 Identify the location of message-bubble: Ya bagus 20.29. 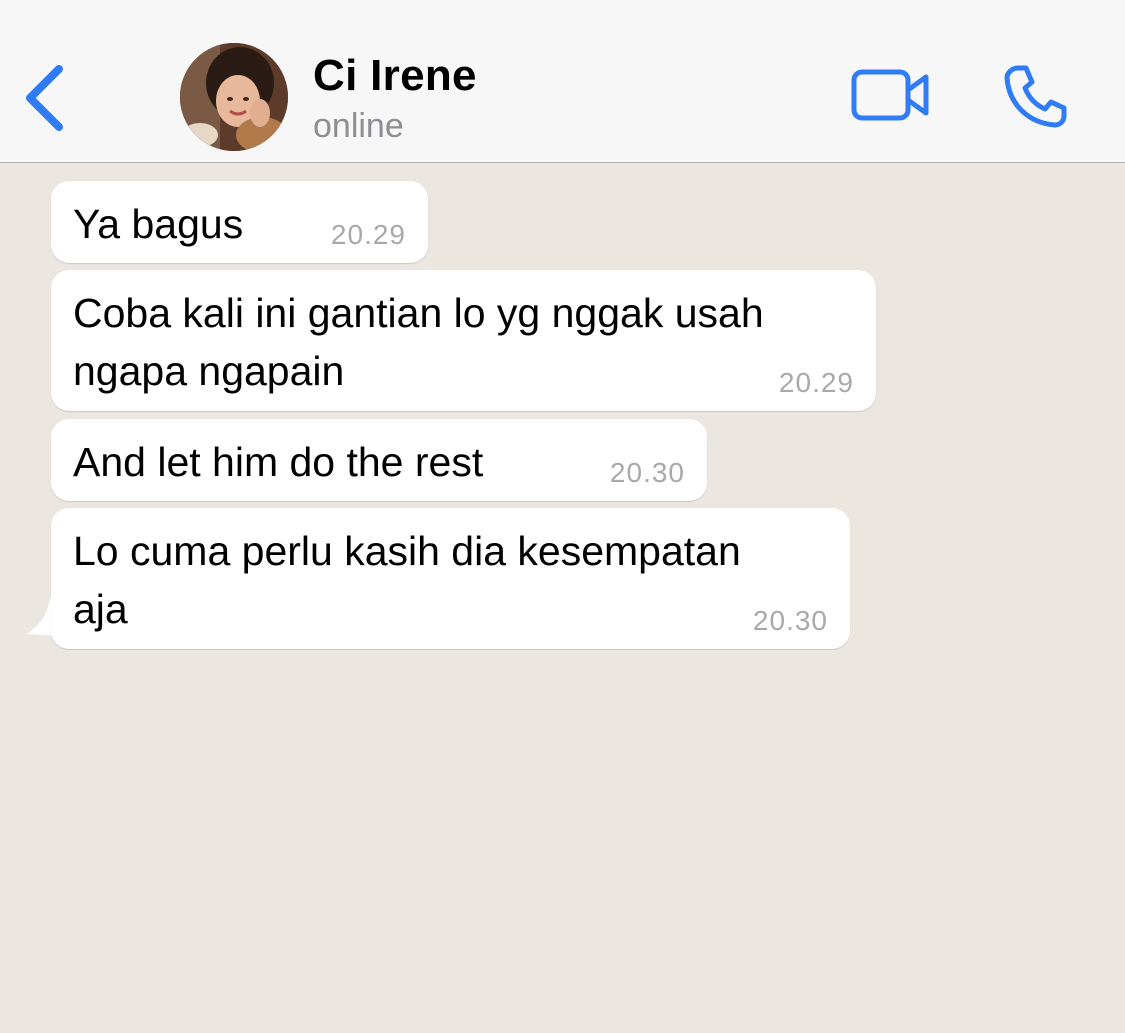
(239, 222).